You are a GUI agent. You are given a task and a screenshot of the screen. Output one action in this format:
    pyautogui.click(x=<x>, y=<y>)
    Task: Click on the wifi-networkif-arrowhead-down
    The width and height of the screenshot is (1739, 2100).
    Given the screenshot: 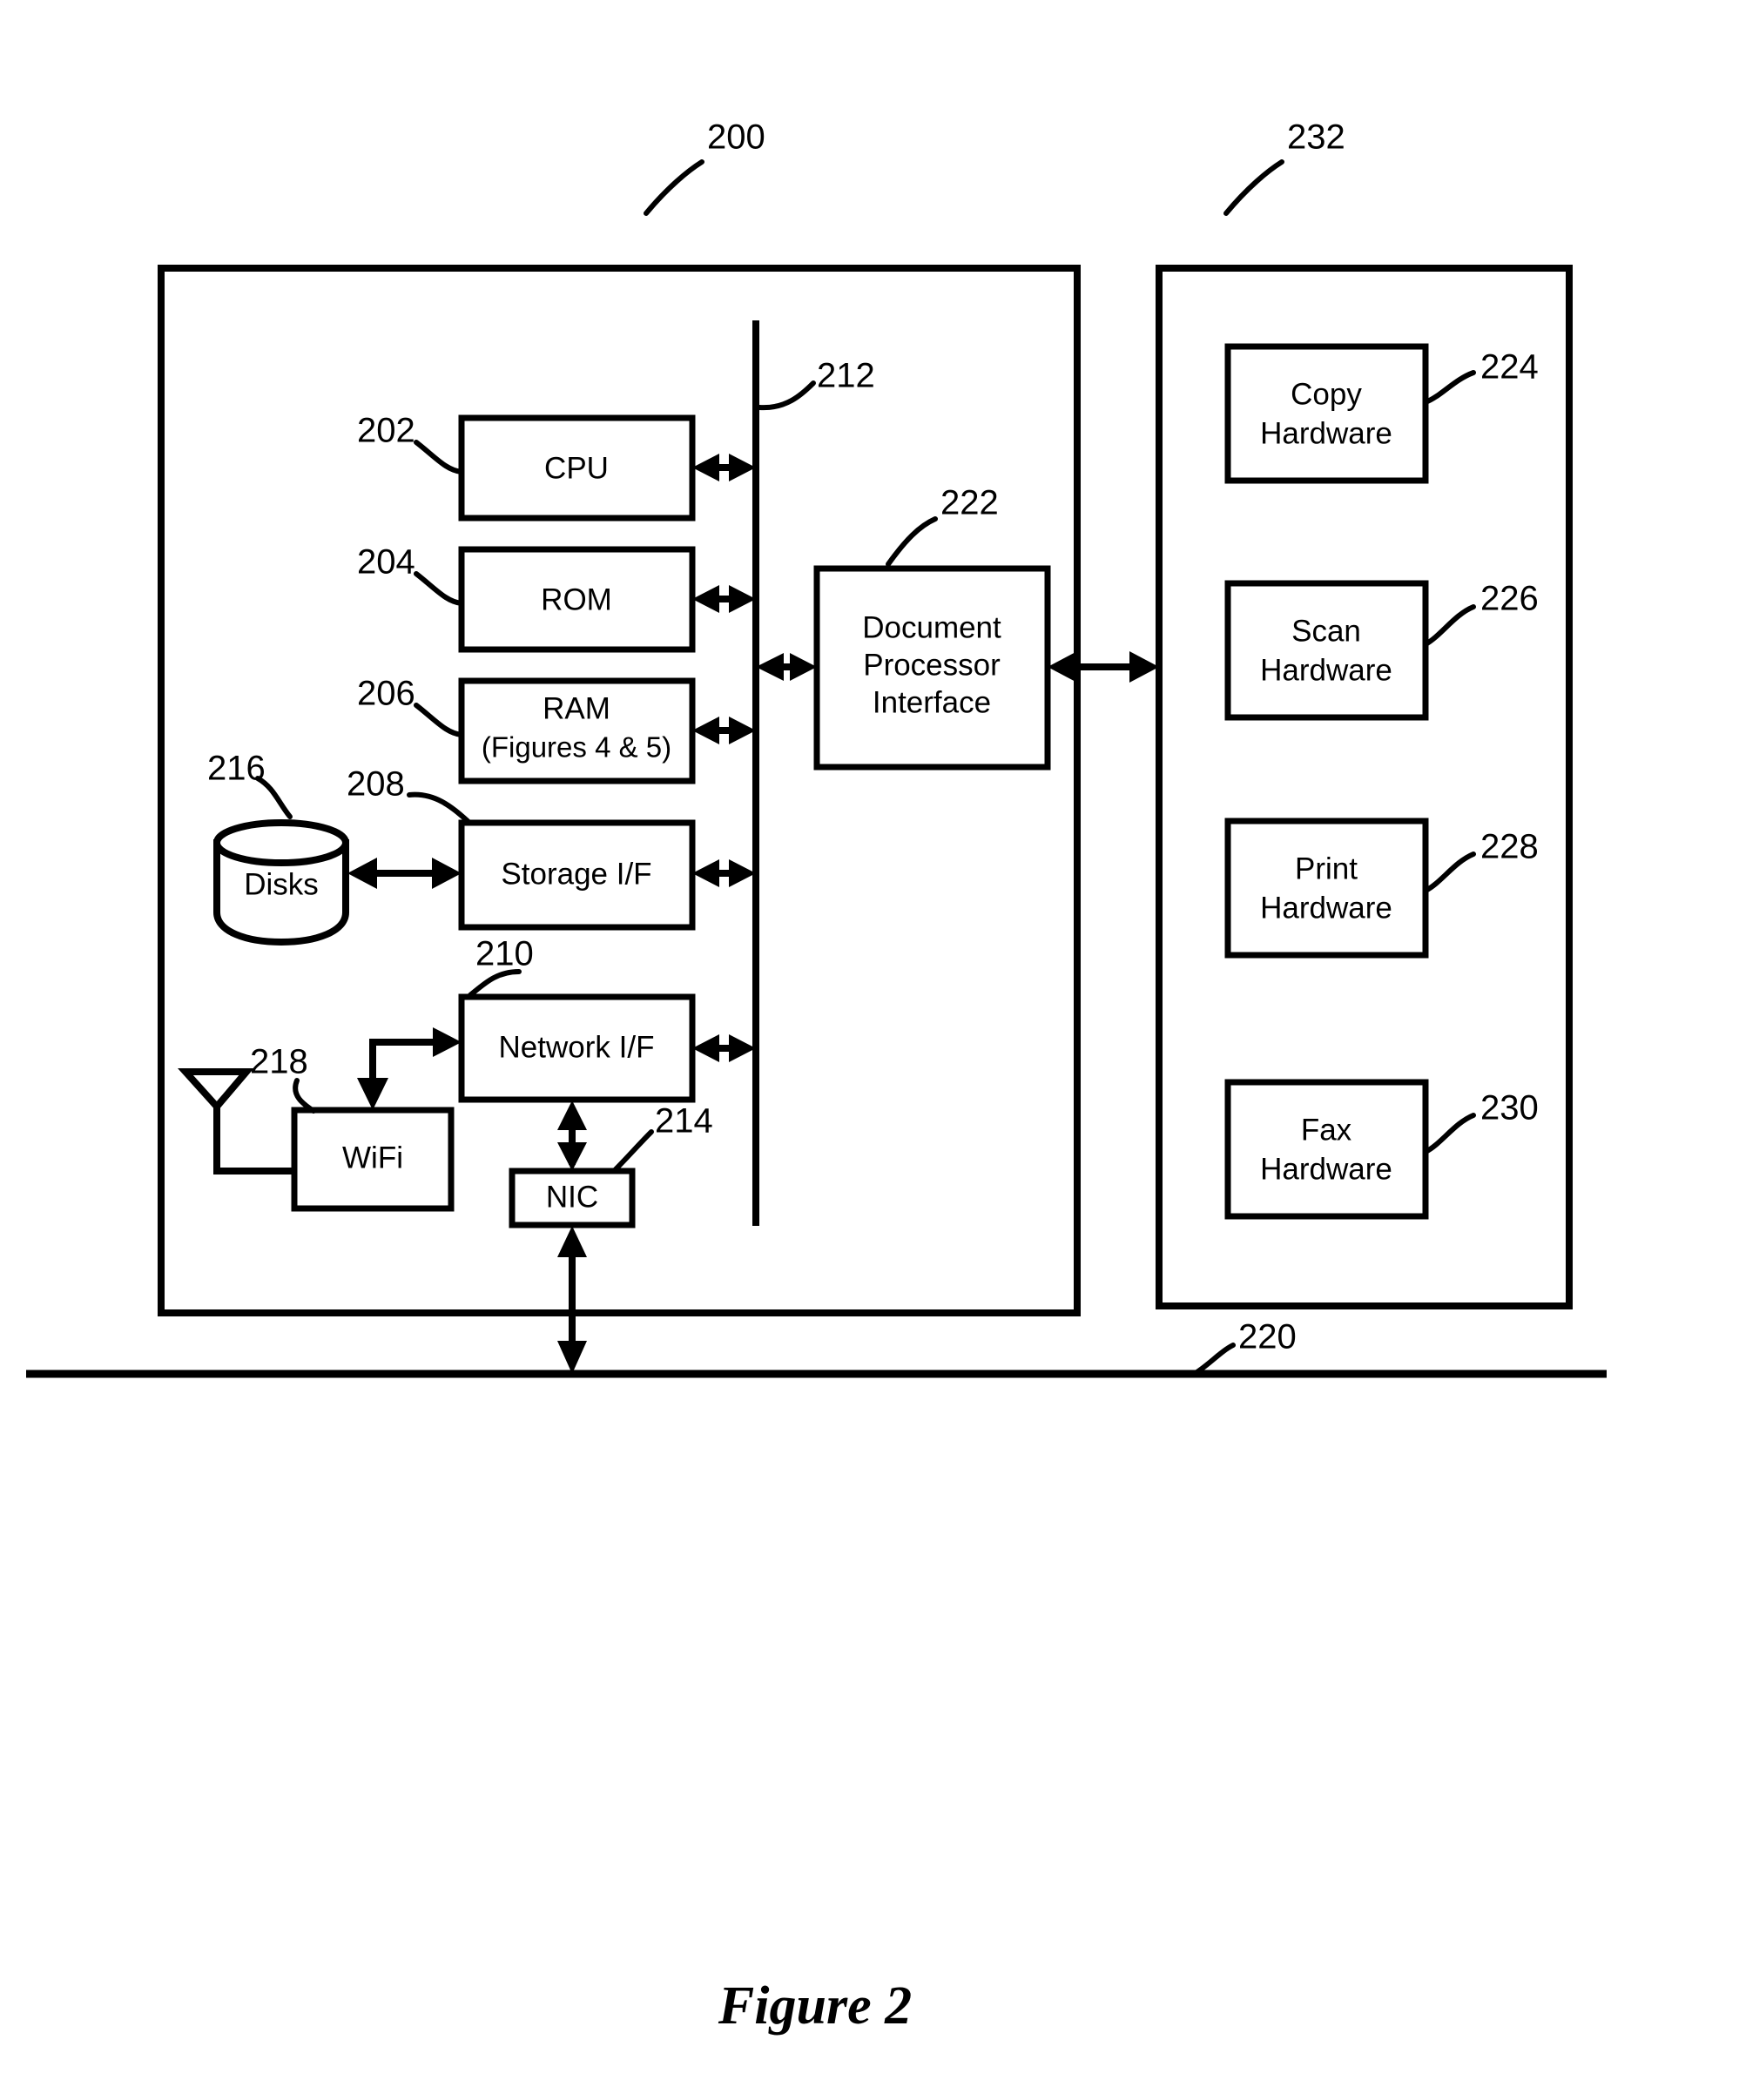 What is the action you would take?
    pyautogui.click(x=372, y=1094)
    